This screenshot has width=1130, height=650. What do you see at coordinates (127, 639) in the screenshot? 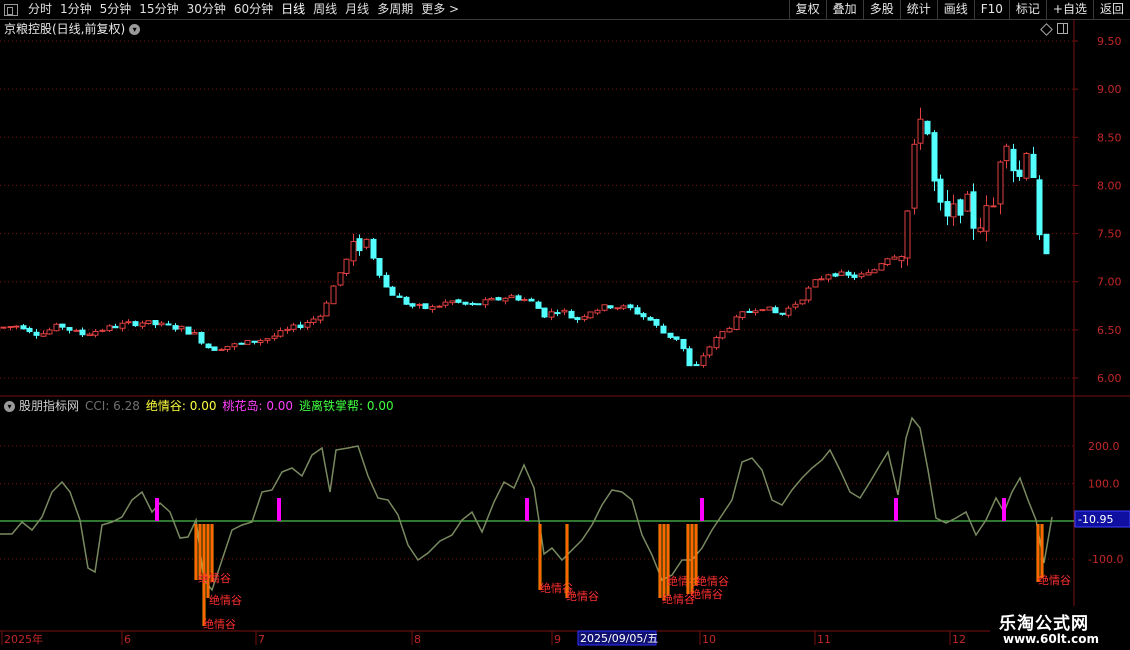
I see `time-label: 6` at bounding box center [127, 639].